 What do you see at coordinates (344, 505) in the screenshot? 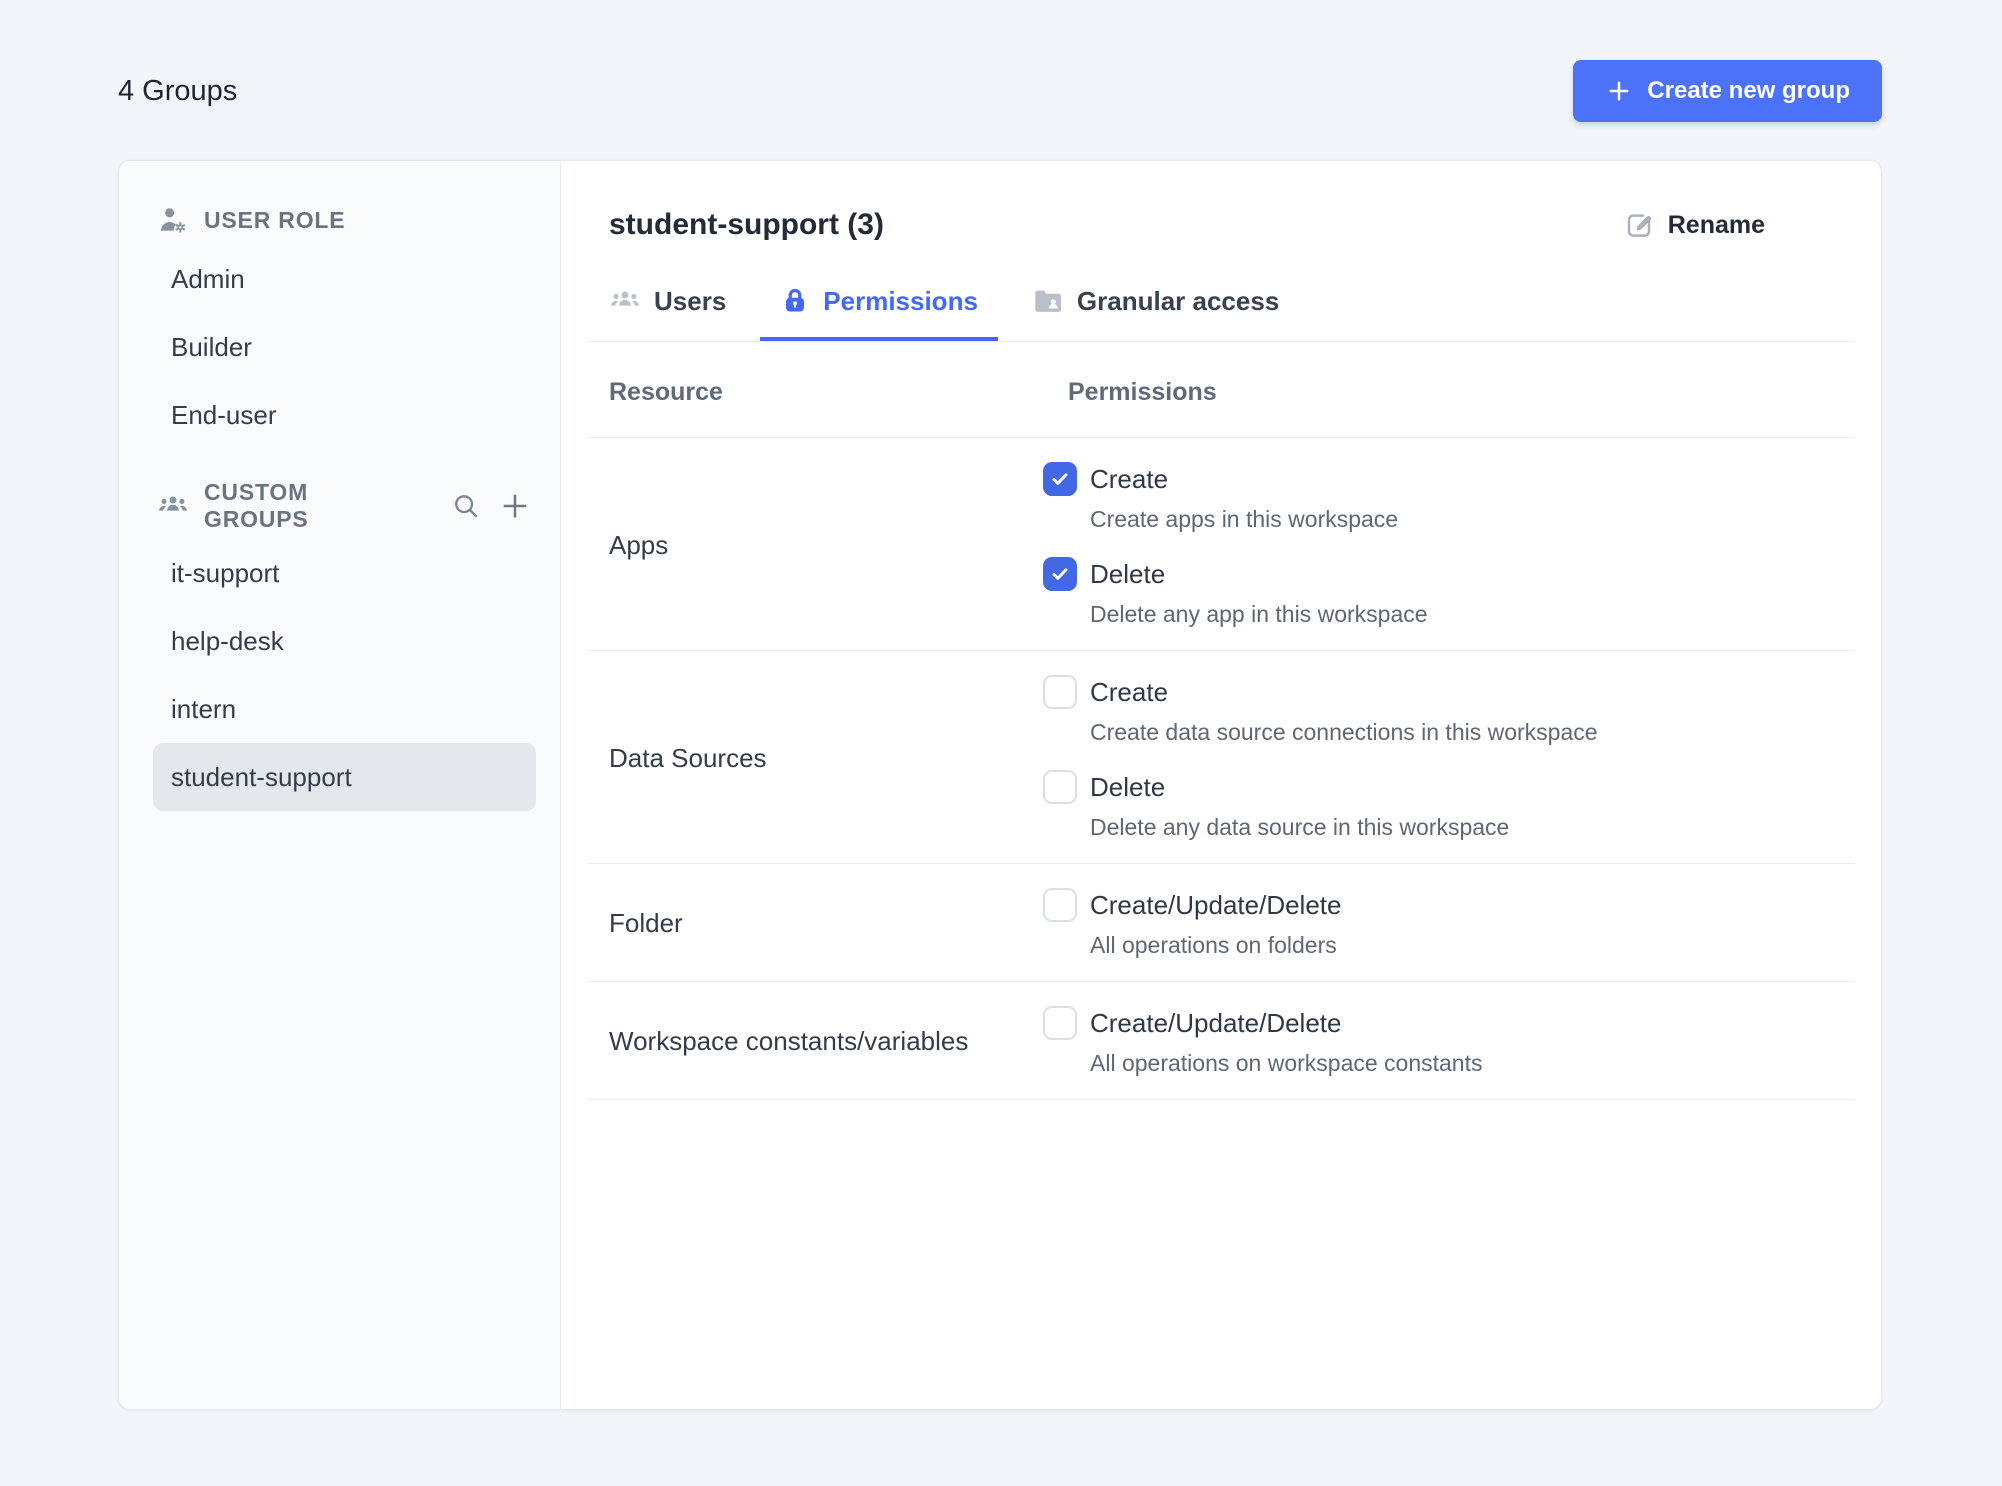
I see `custom-groups-section-header: CUSTOM GROUPS` at bounding box center [344, 505].